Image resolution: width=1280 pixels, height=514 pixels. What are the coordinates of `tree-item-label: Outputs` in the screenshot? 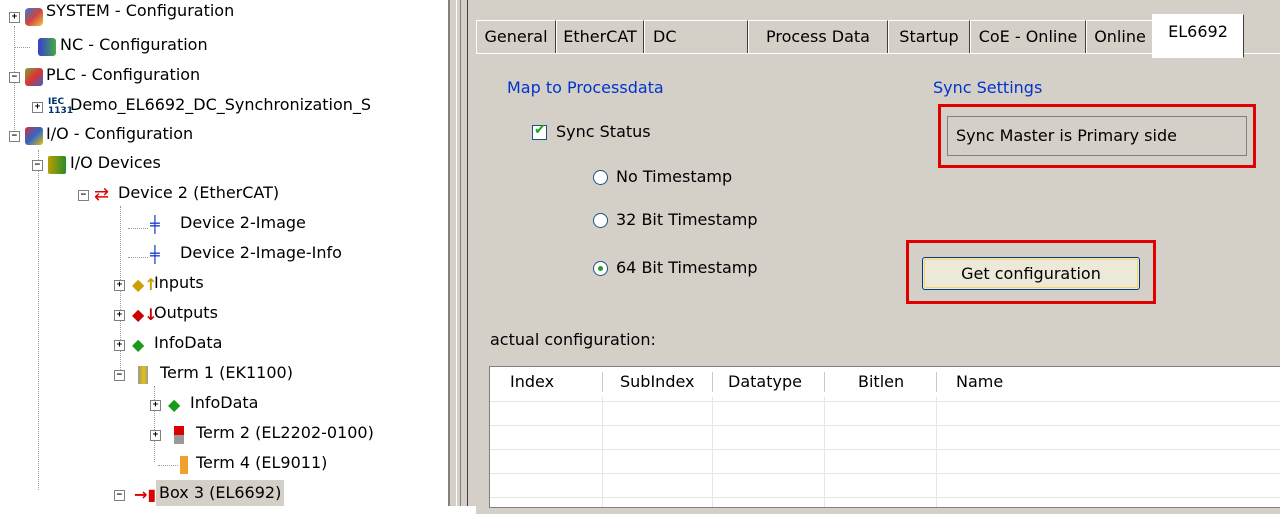 It's located at (186, 312).